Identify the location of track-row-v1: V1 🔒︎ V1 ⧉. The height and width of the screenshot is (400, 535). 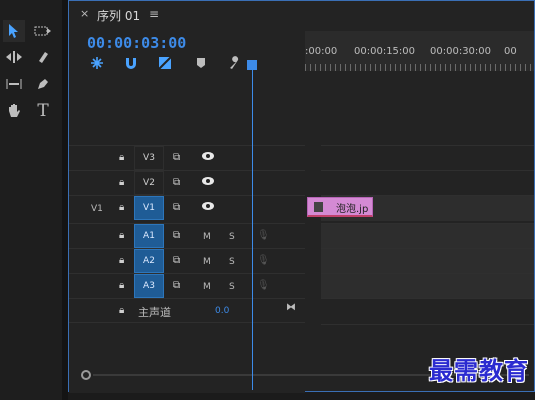
(187, 207).